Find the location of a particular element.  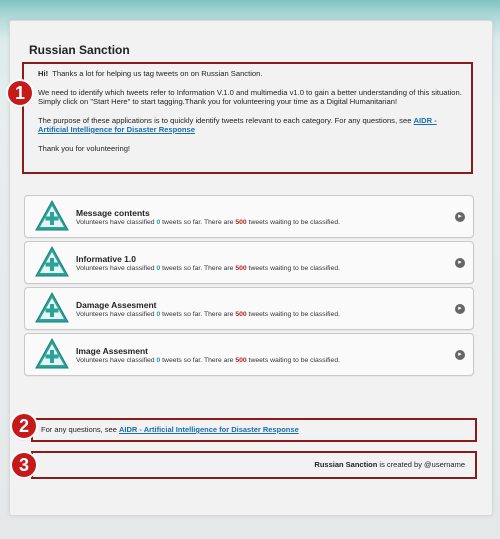

task-name: Message contents is located at coordinates (113, 213).